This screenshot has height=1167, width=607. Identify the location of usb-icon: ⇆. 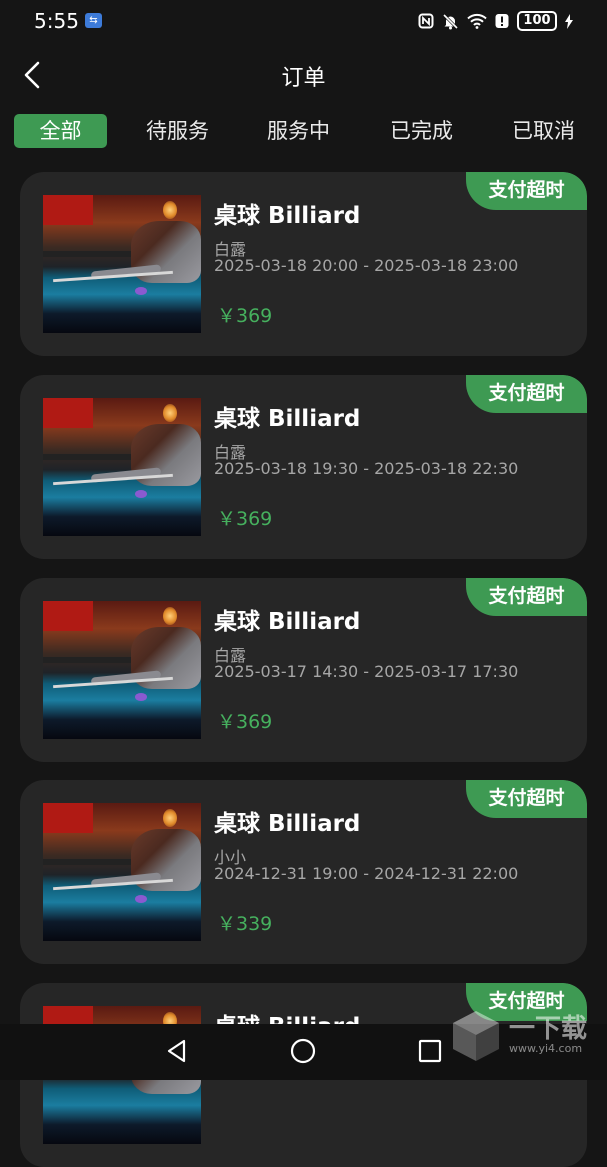
(93, 20).